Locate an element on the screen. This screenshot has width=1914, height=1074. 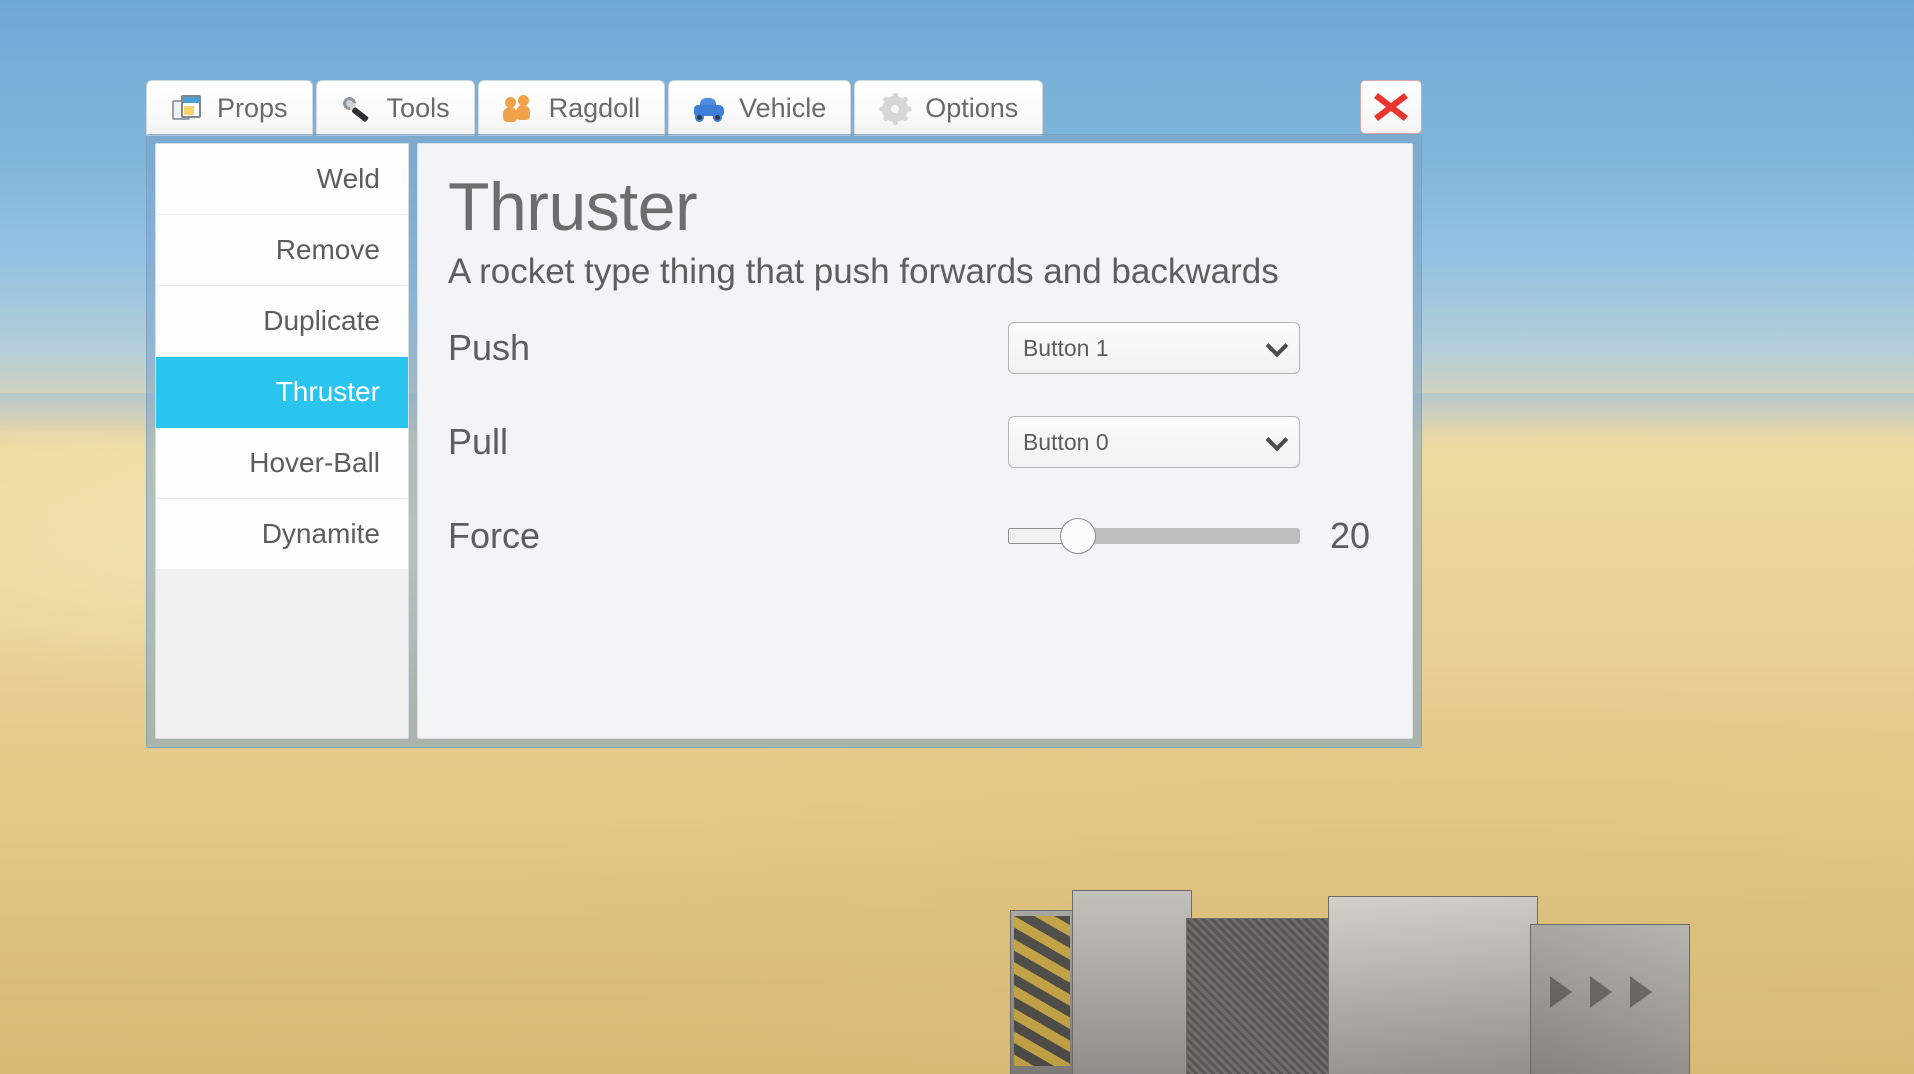
row-push-control: Button 1 is located at coordinates (1188, 348).